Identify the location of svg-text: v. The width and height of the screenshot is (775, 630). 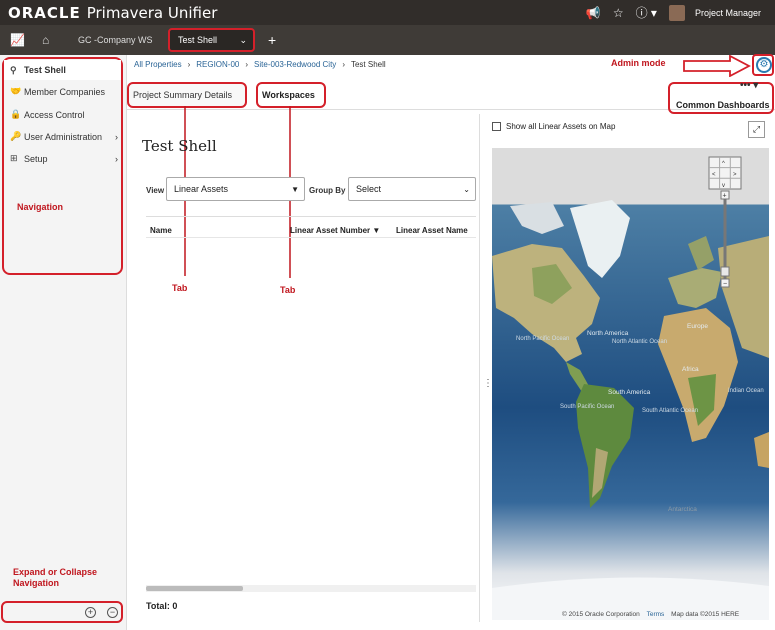
(723, 186).